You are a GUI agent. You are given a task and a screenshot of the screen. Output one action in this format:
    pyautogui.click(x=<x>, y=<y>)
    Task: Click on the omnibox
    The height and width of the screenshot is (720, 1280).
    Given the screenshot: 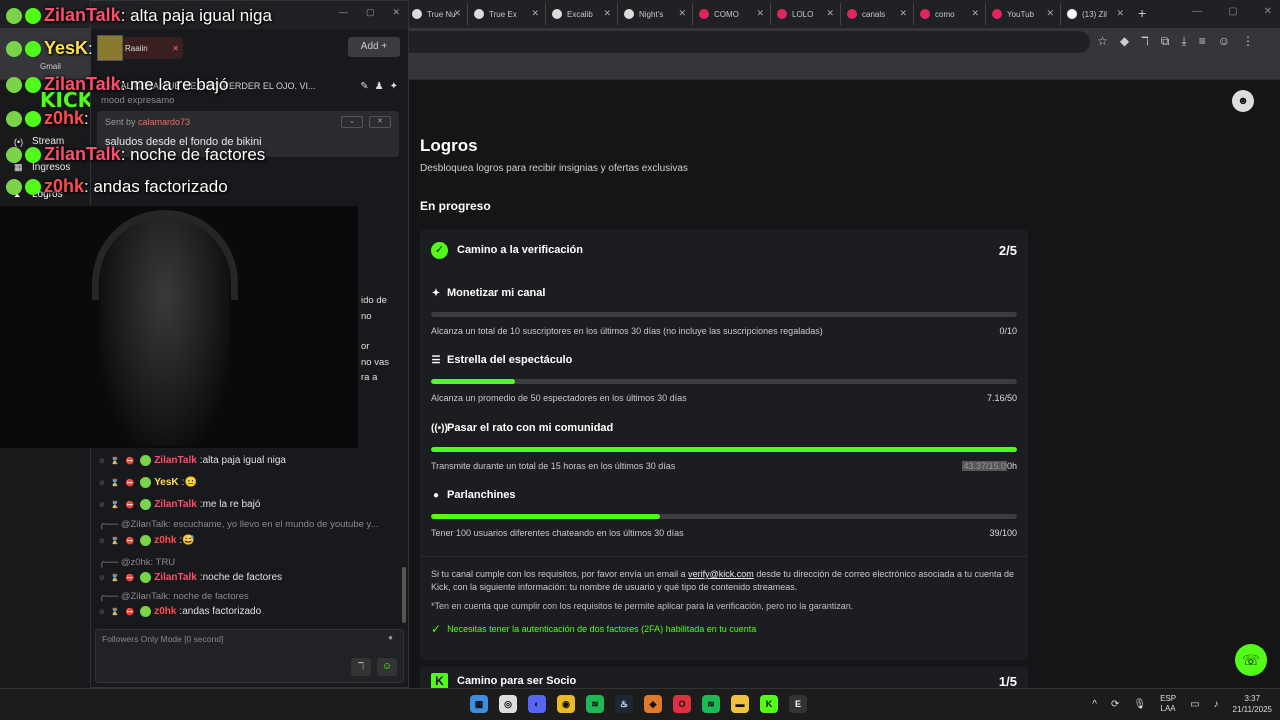 What is the action you would take?
    pyautogui.click(x=745, y=42)
    